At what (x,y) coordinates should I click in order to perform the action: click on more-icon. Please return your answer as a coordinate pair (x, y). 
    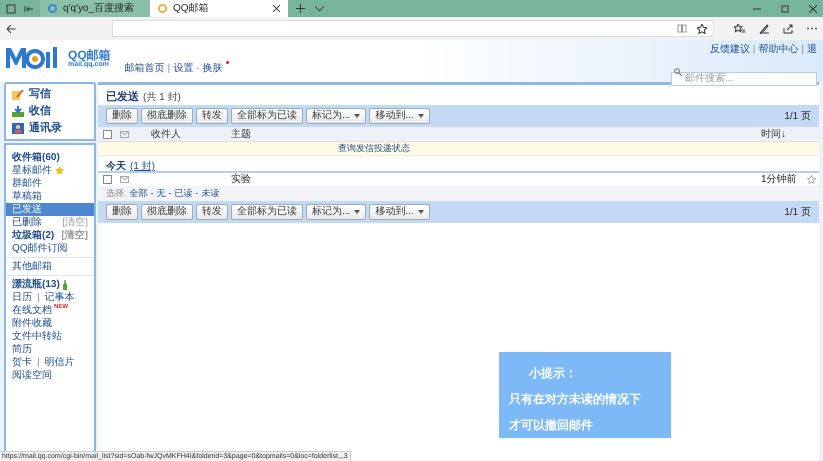
    Looking at the image, I should click on (812, 28).